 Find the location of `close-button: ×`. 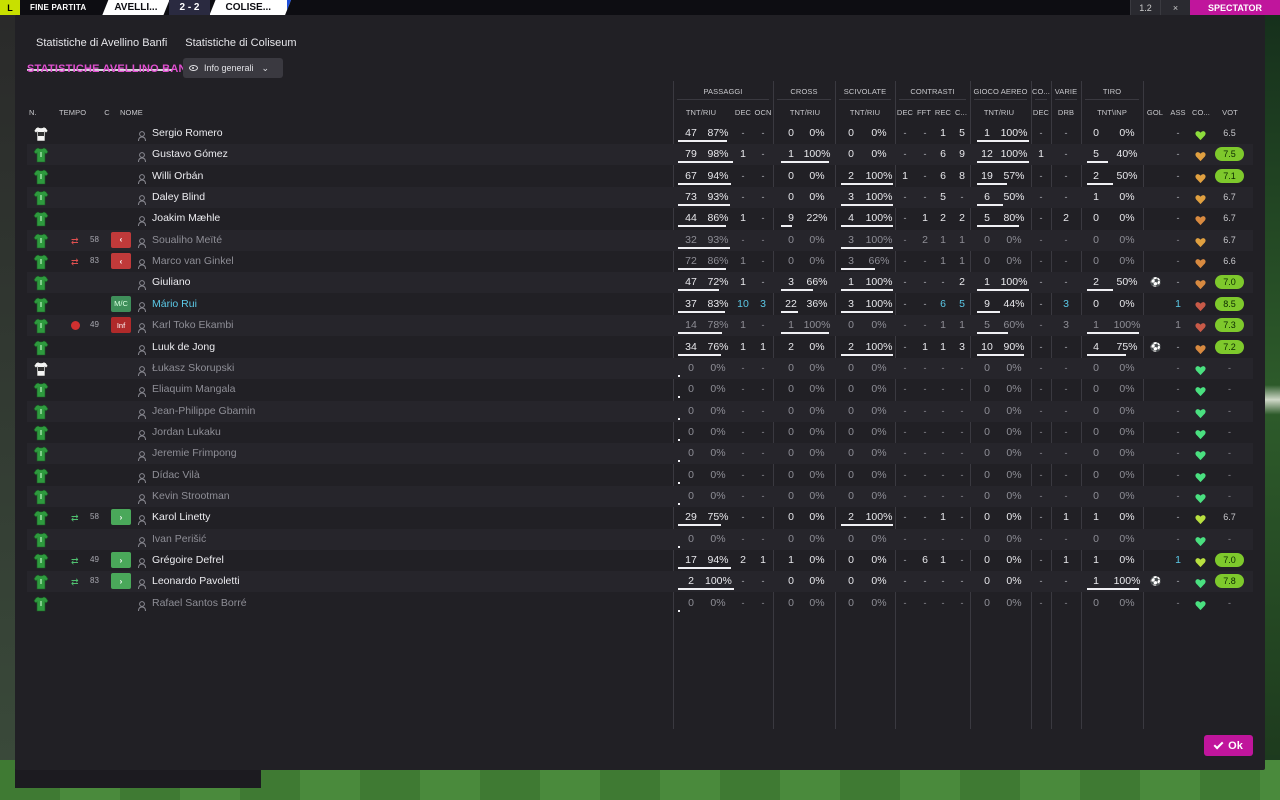

close-button: × is located at coordinates (1175, 7).